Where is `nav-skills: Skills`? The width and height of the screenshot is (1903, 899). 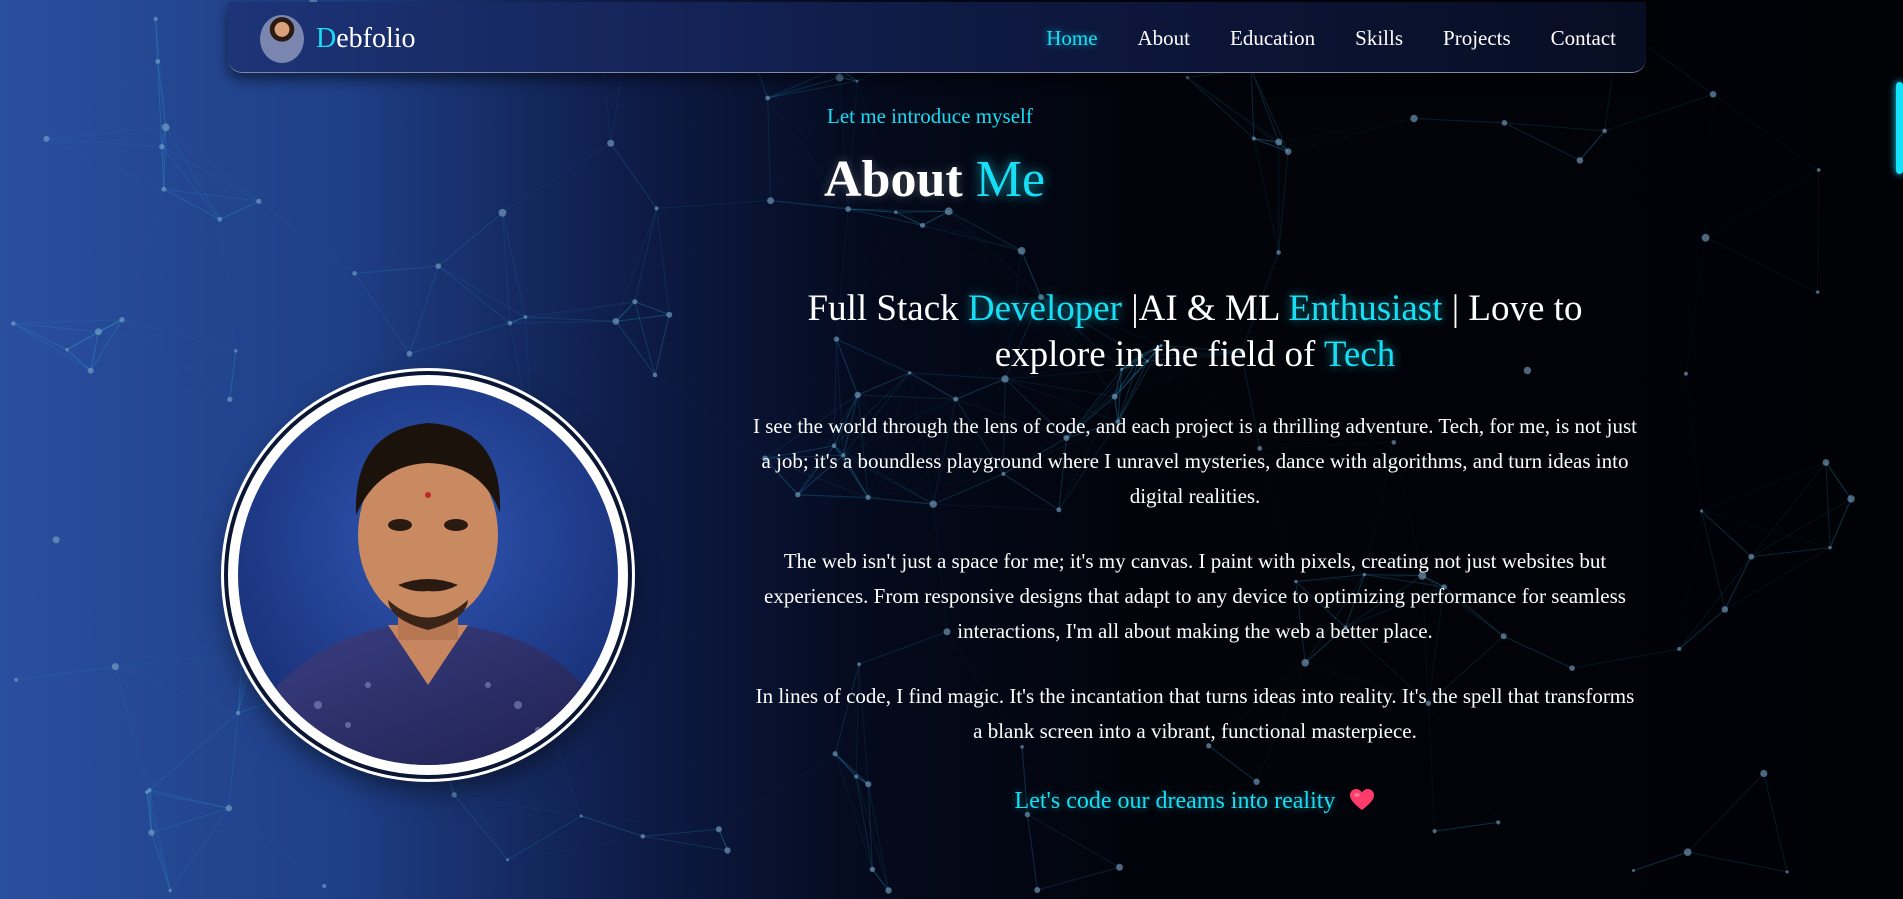 nav-skills: Skills is located at coordinates (1379, 38).